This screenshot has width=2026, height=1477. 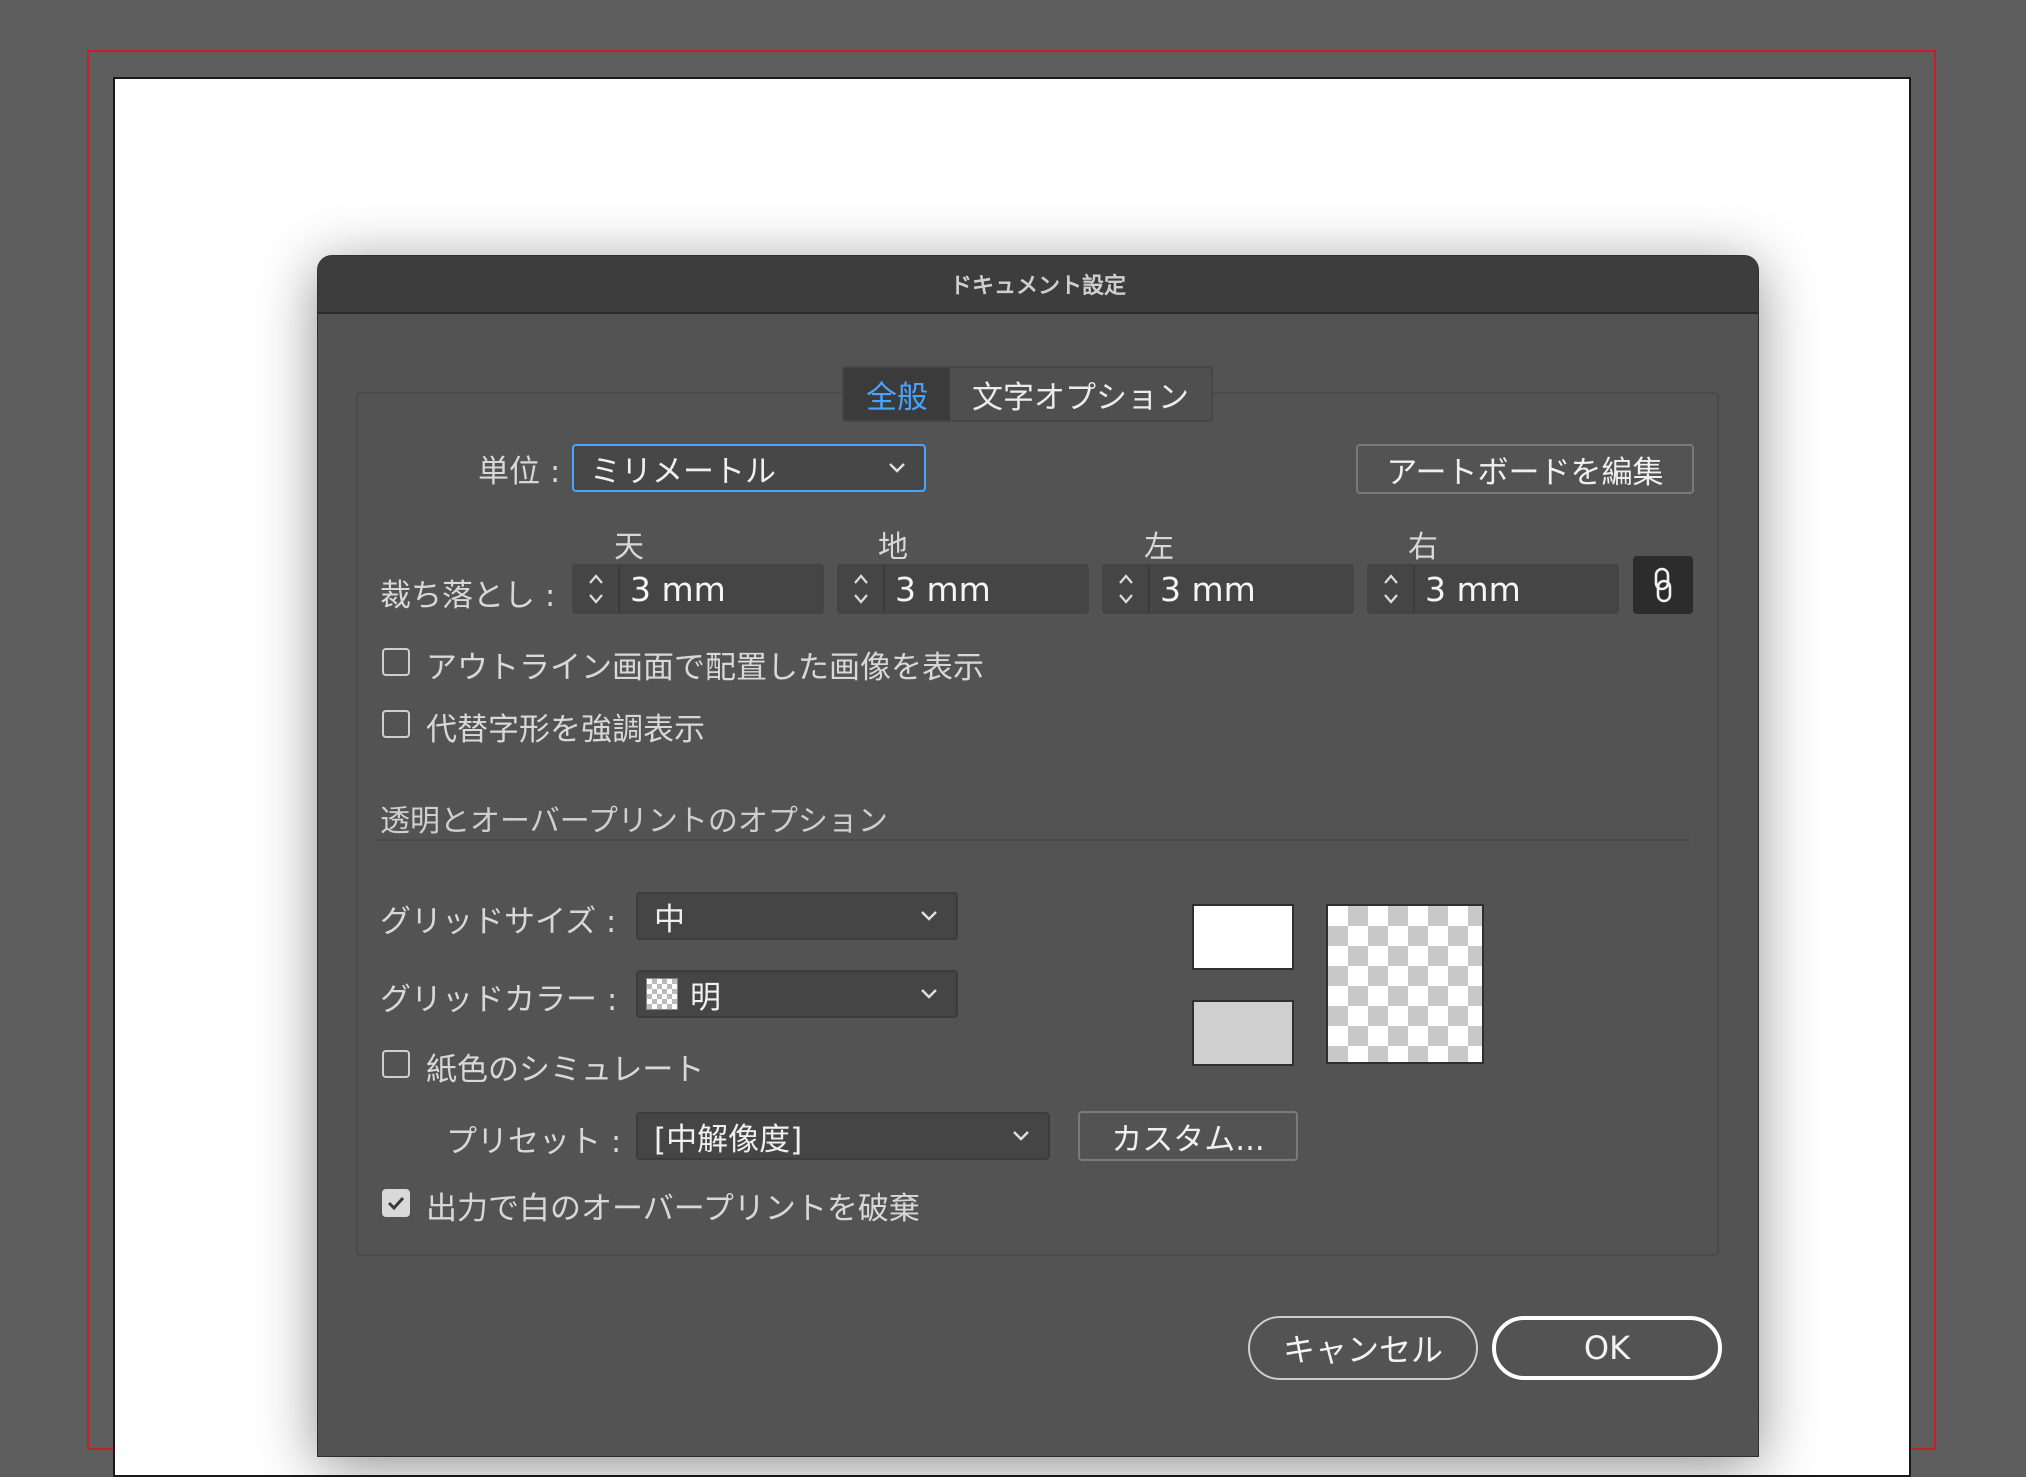 What do you see at coordinates (728, 1139) in the screenshot?
I see `preset-value: [中解像度]` at bounding box center [728, 1139].